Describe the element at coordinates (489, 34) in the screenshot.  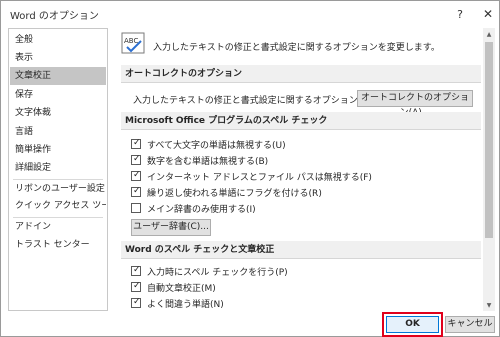
I see `scroll-up-icon: ▲` at that location.